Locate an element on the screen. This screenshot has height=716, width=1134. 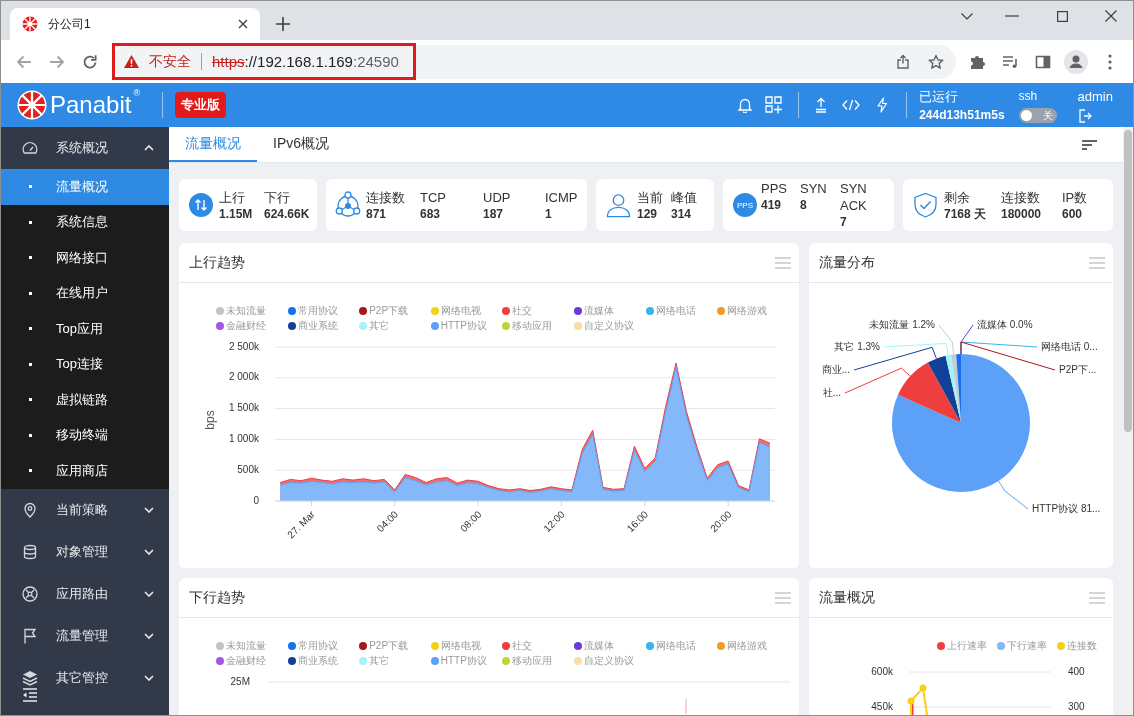
menu-item: 网络接口 is located at coordinates (85, 258).